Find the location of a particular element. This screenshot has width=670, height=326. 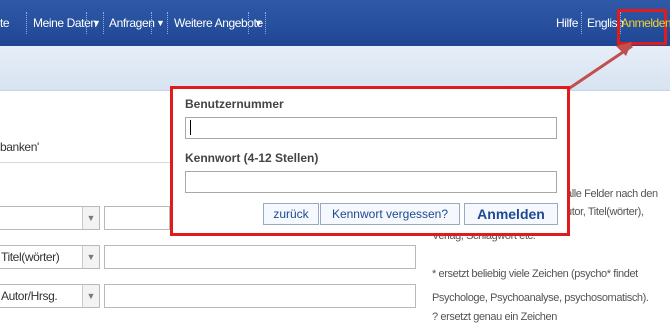

header-banner is located at coordinates (335, 68).